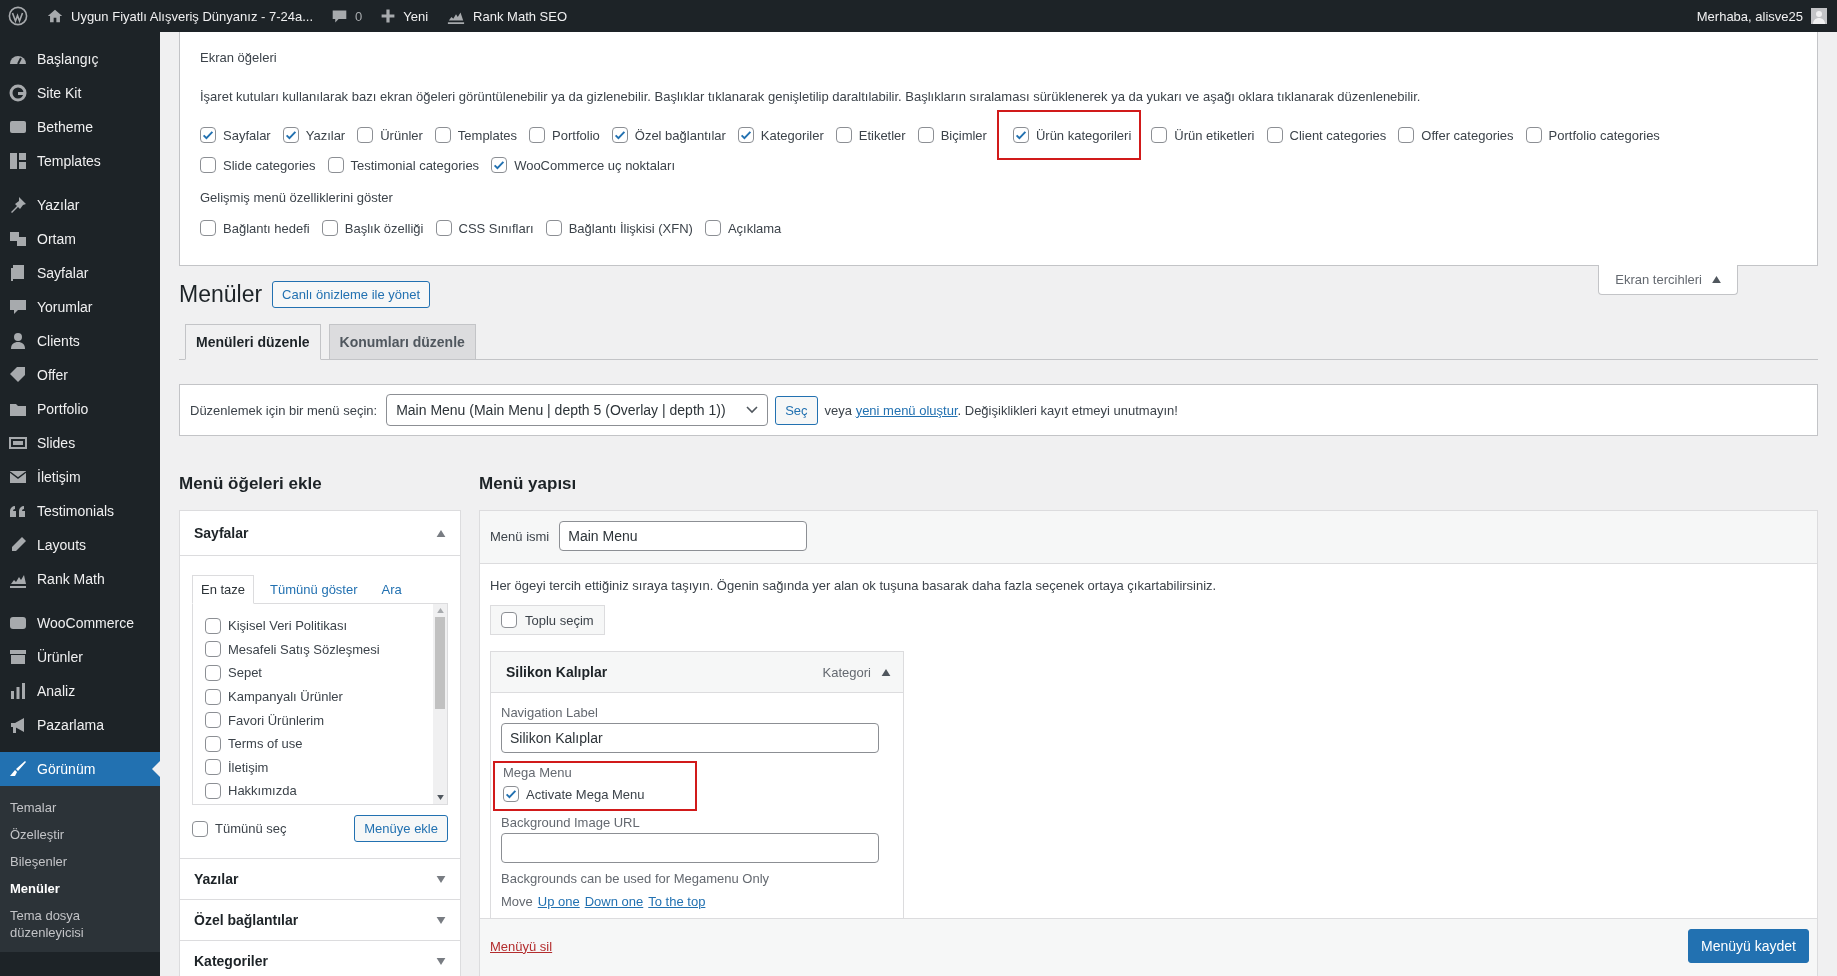 The height and width of the screenshot is (976, 1837). What do you see at coordinates (796, 410) in the screenshot?
I see `select-button: Seç` at bounding box center [796, 410].